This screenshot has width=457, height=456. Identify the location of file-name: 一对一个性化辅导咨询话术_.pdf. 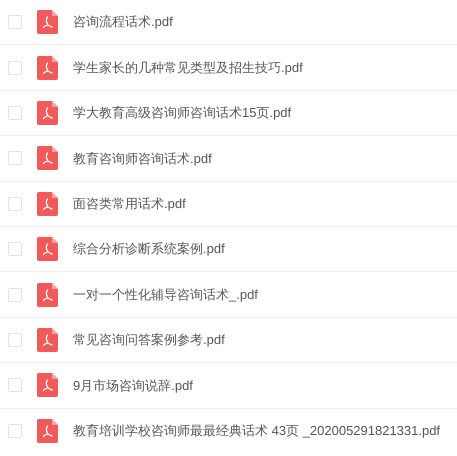
(165, 294).